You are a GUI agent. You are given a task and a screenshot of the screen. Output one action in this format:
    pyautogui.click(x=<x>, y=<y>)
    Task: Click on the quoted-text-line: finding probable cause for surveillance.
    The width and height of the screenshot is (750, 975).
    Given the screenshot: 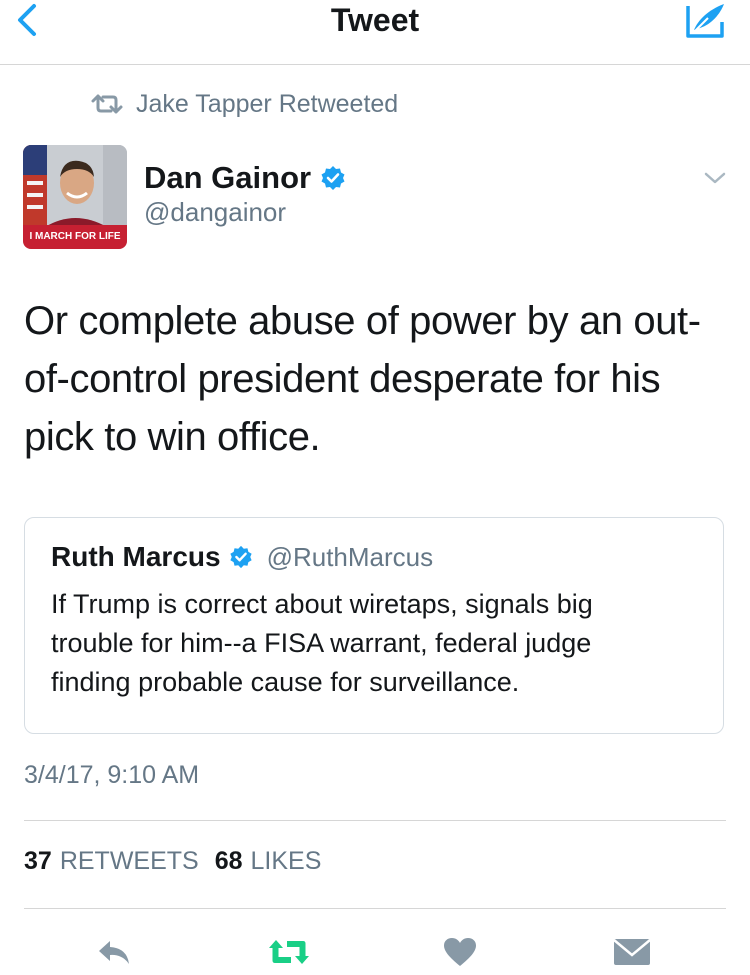 What is the action you would take?
    pyautogui.click(x=285, y=682)
    